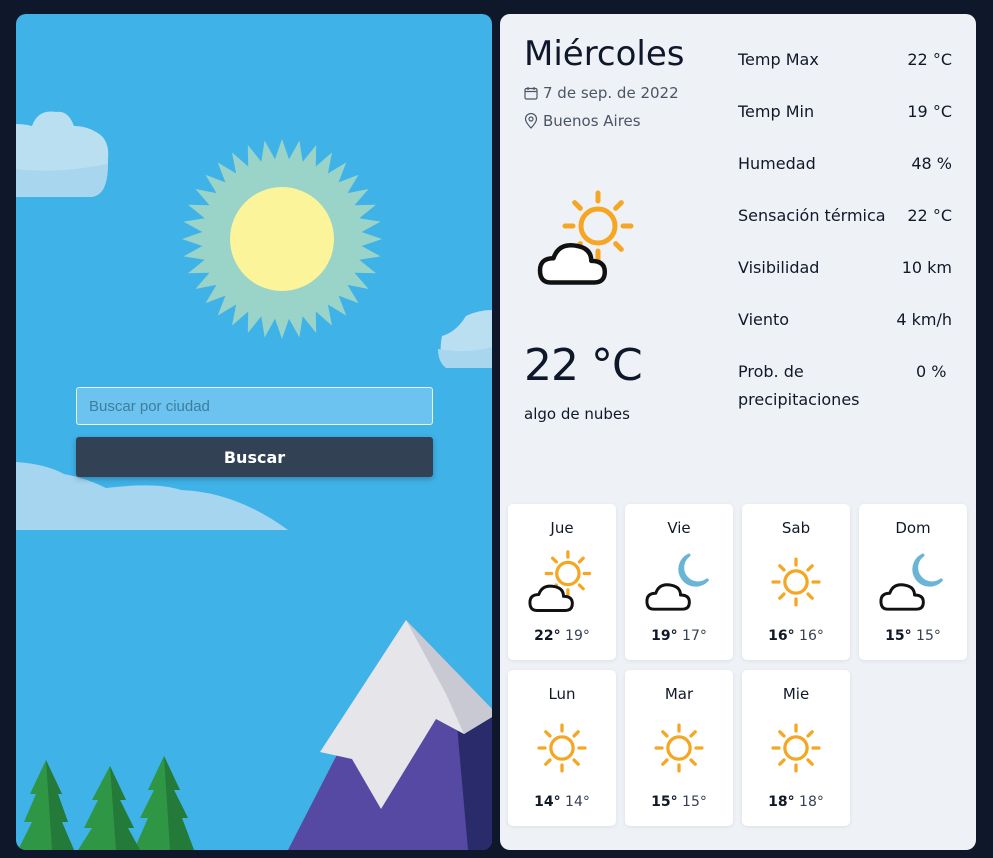  I want to click on stat-label: Visibilidad, so click(779, 267).